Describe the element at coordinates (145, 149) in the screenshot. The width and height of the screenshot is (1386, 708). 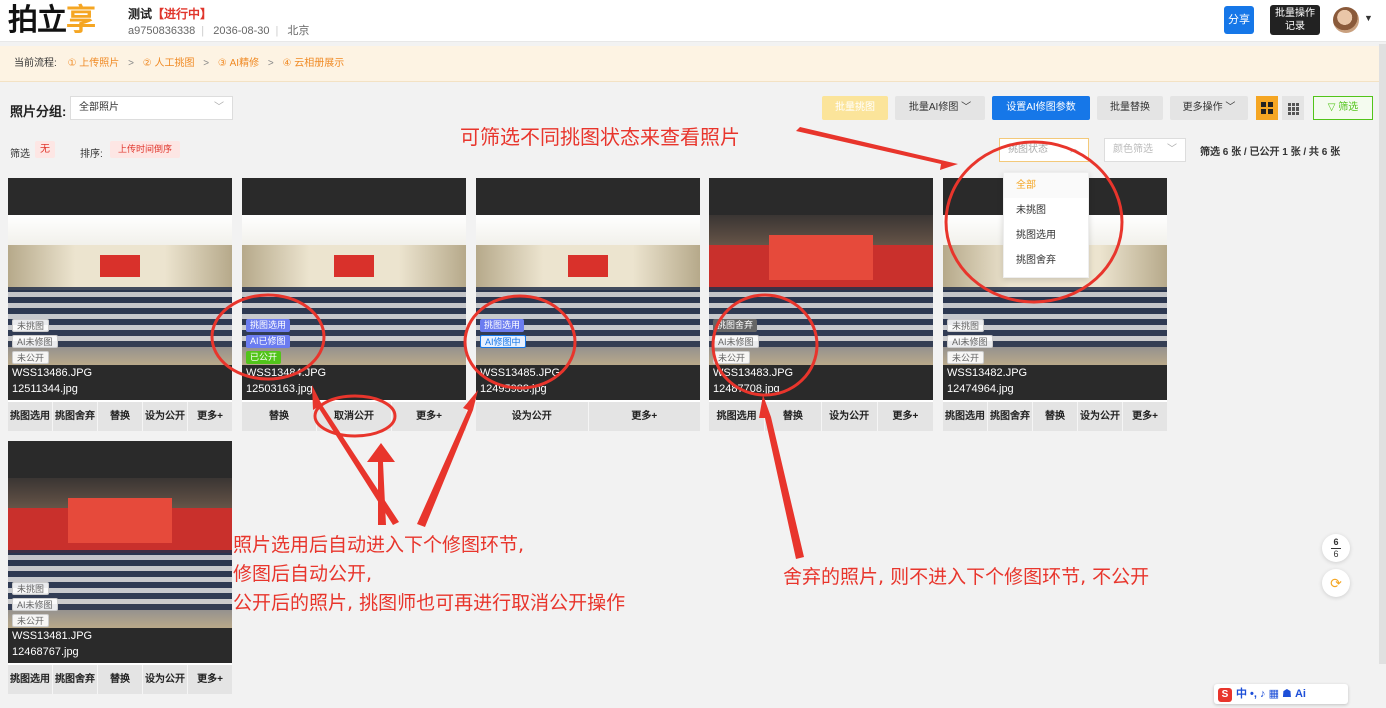
I see `sort-tag: 上传时间倒序` at that location.